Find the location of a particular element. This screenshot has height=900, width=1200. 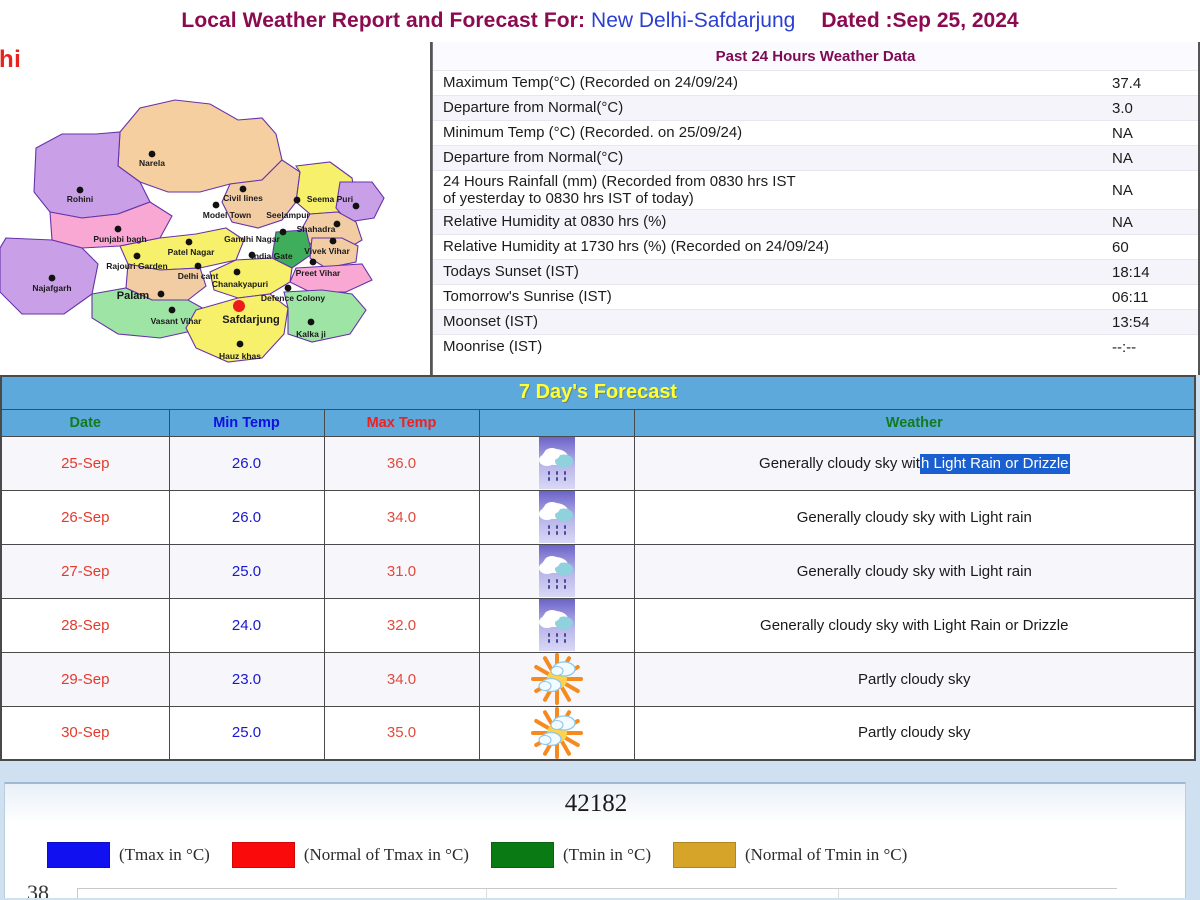

chart-legend-label: (Tmax in °C) is located at coordinates (164, 854).